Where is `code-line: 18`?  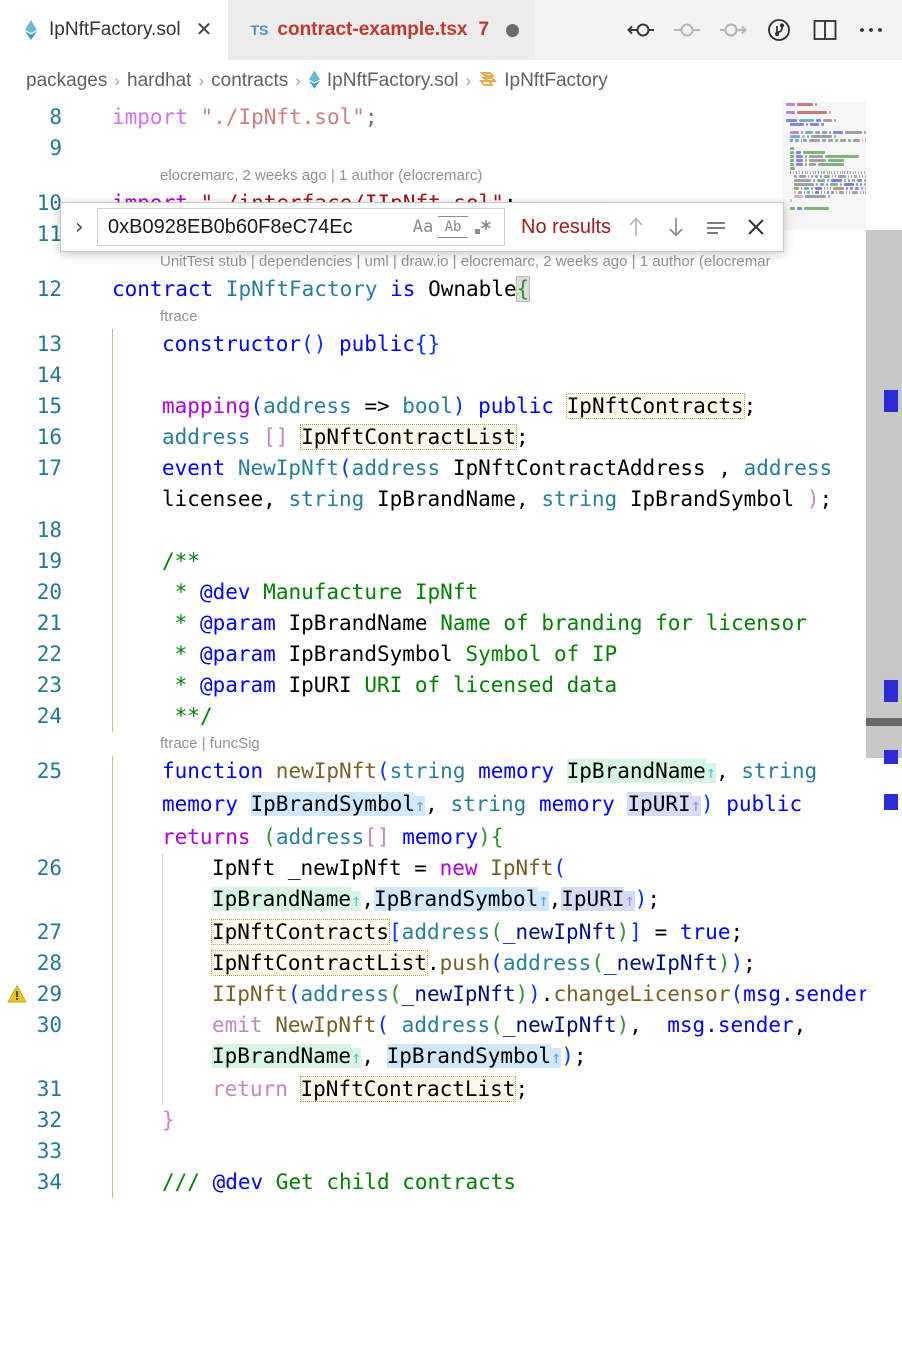 code-line: 18 is located at coordinates (433, 530).